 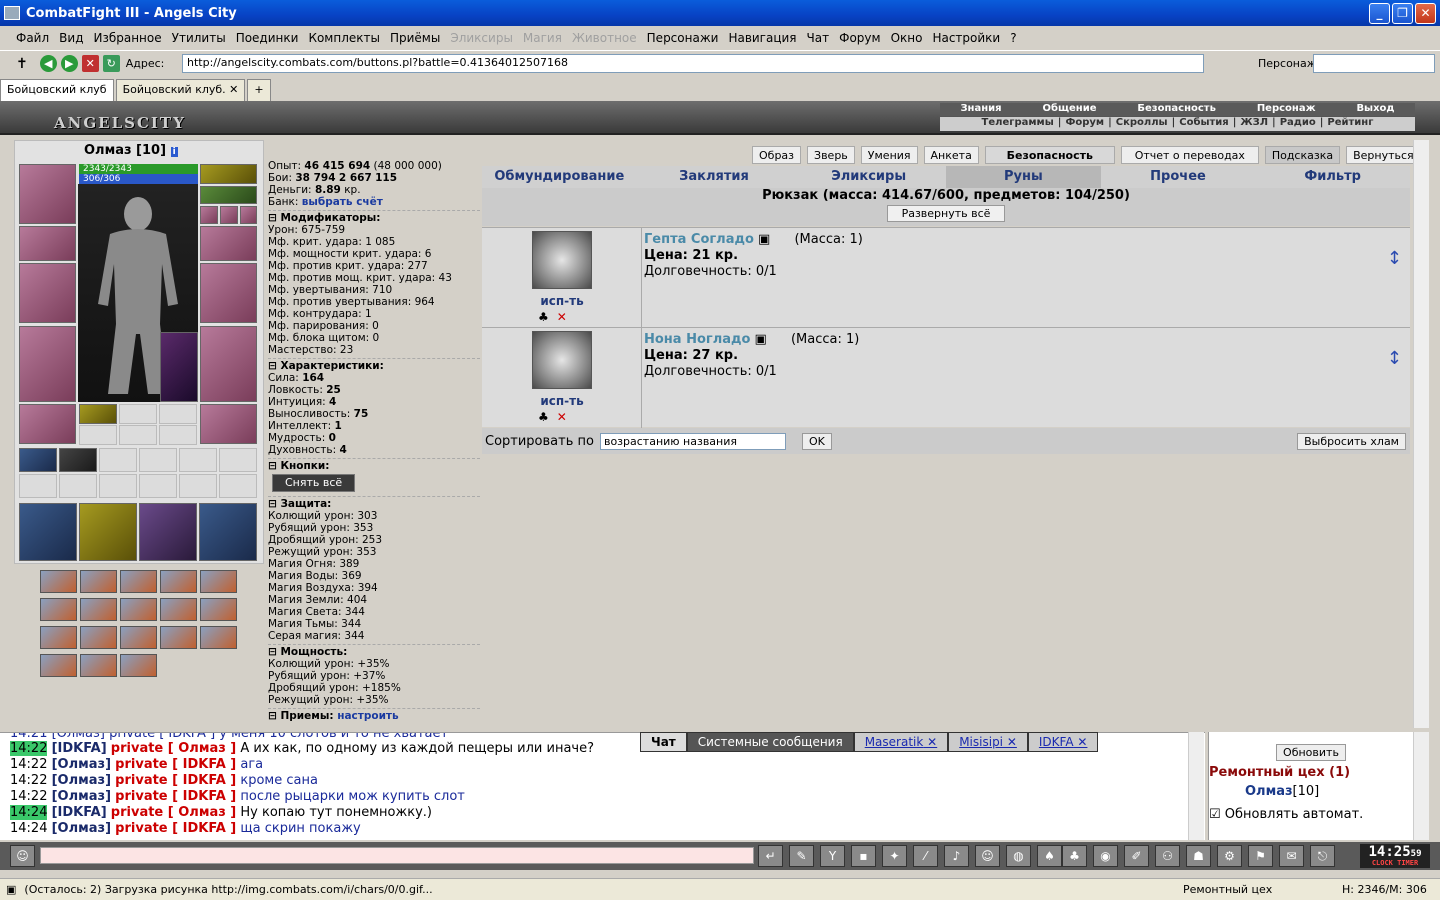 I want to click on top-button: Отчет о переводах, so click(x=1189, y=155).